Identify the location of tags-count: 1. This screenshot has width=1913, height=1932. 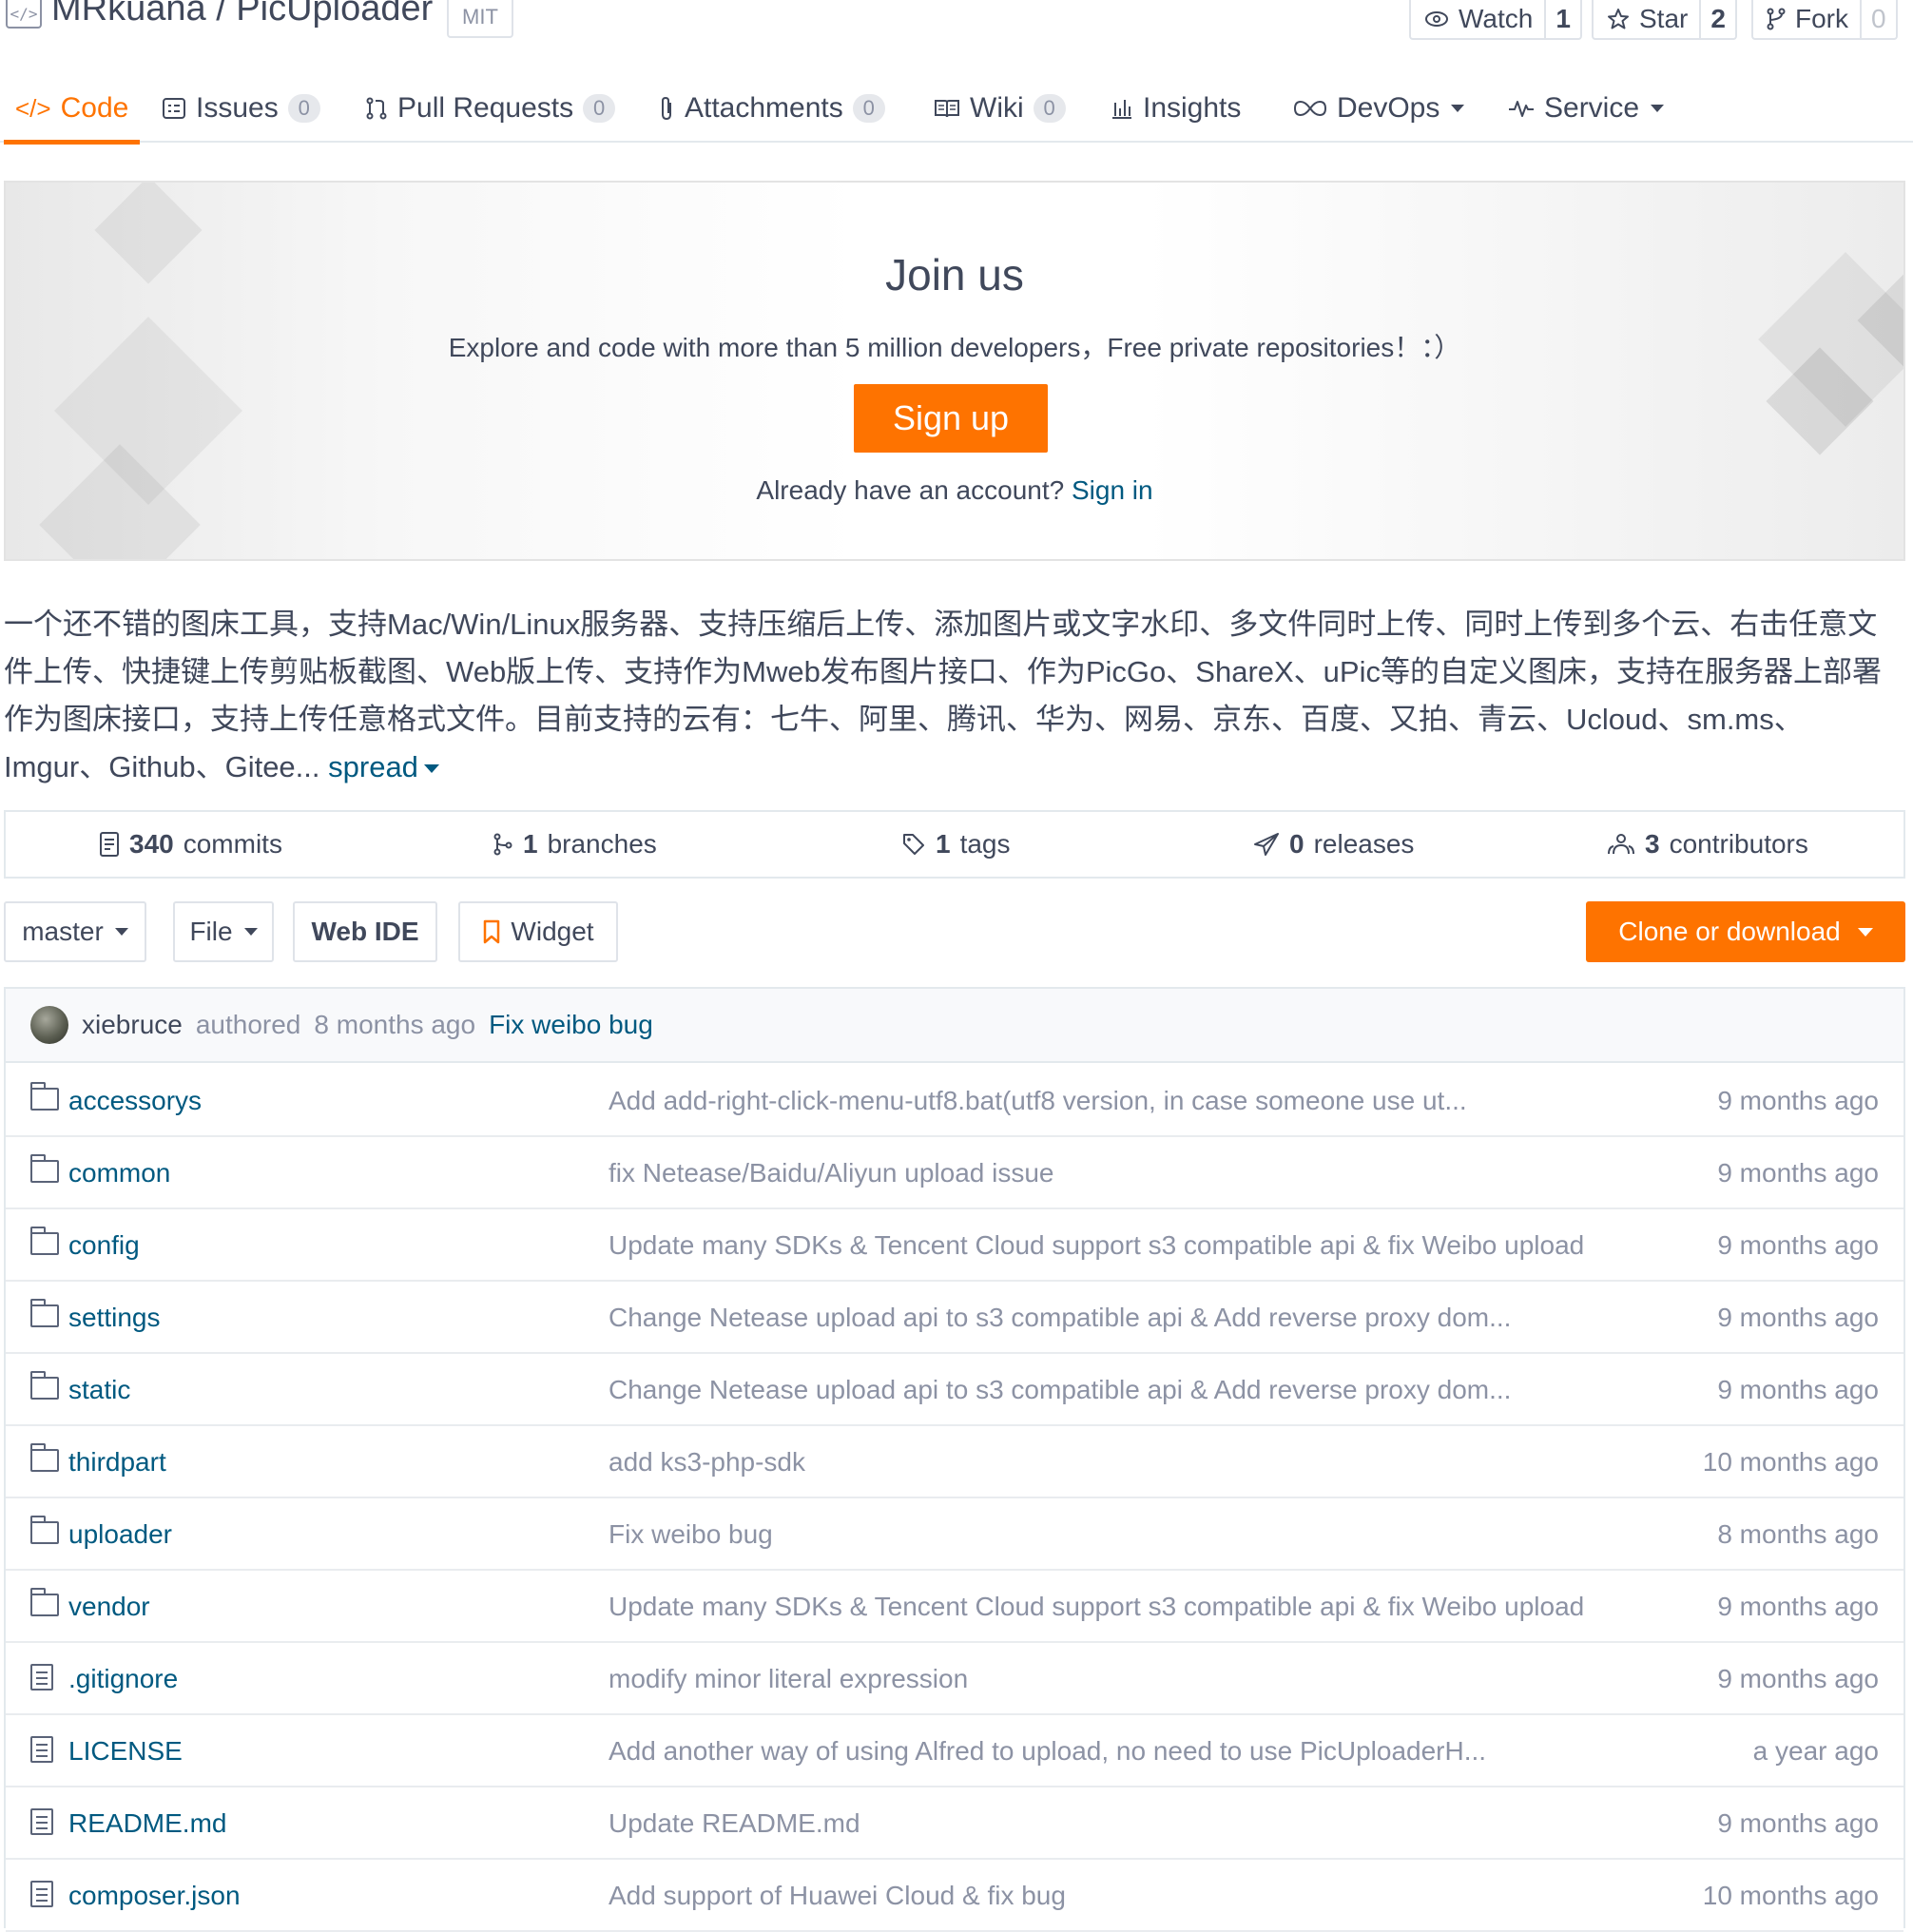
(943, 844).